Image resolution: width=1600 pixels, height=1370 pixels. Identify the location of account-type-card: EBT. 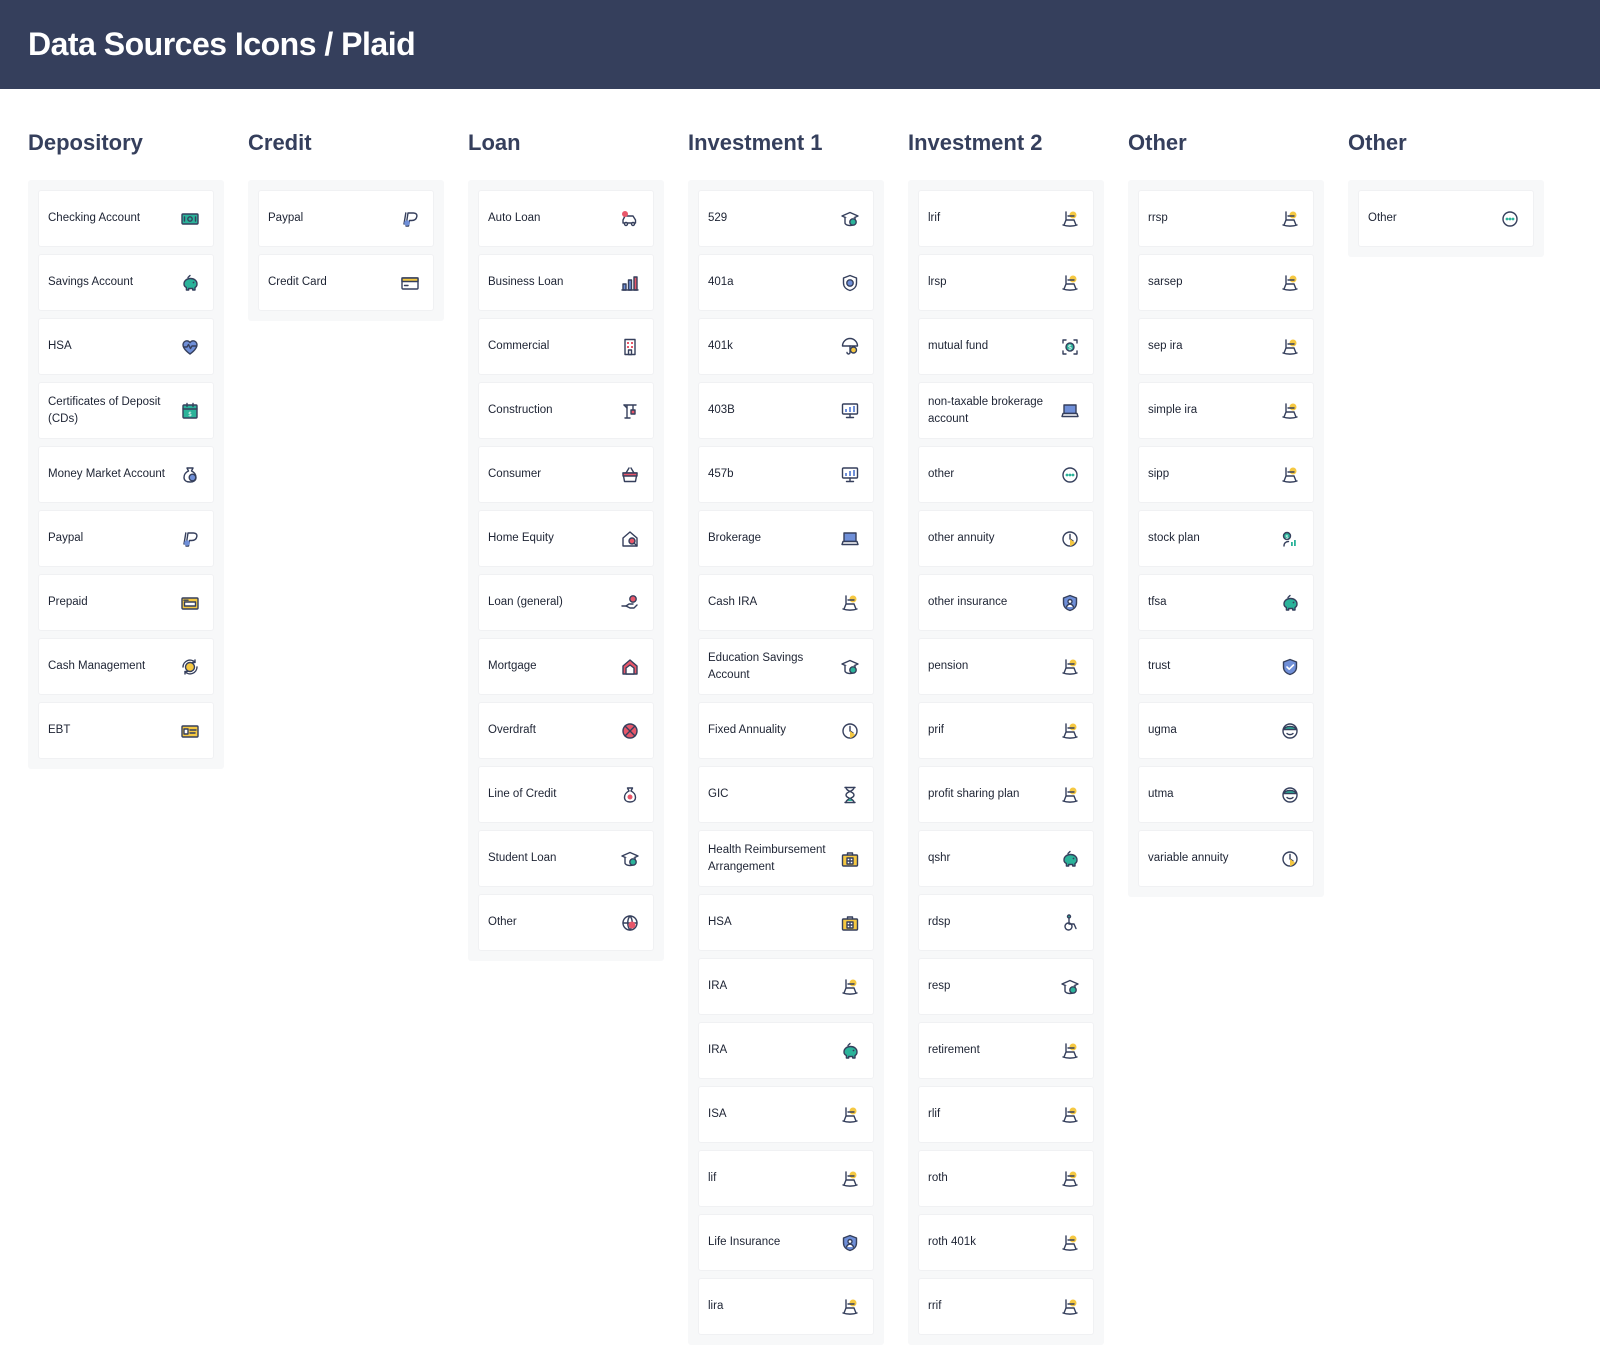
(126, 730).